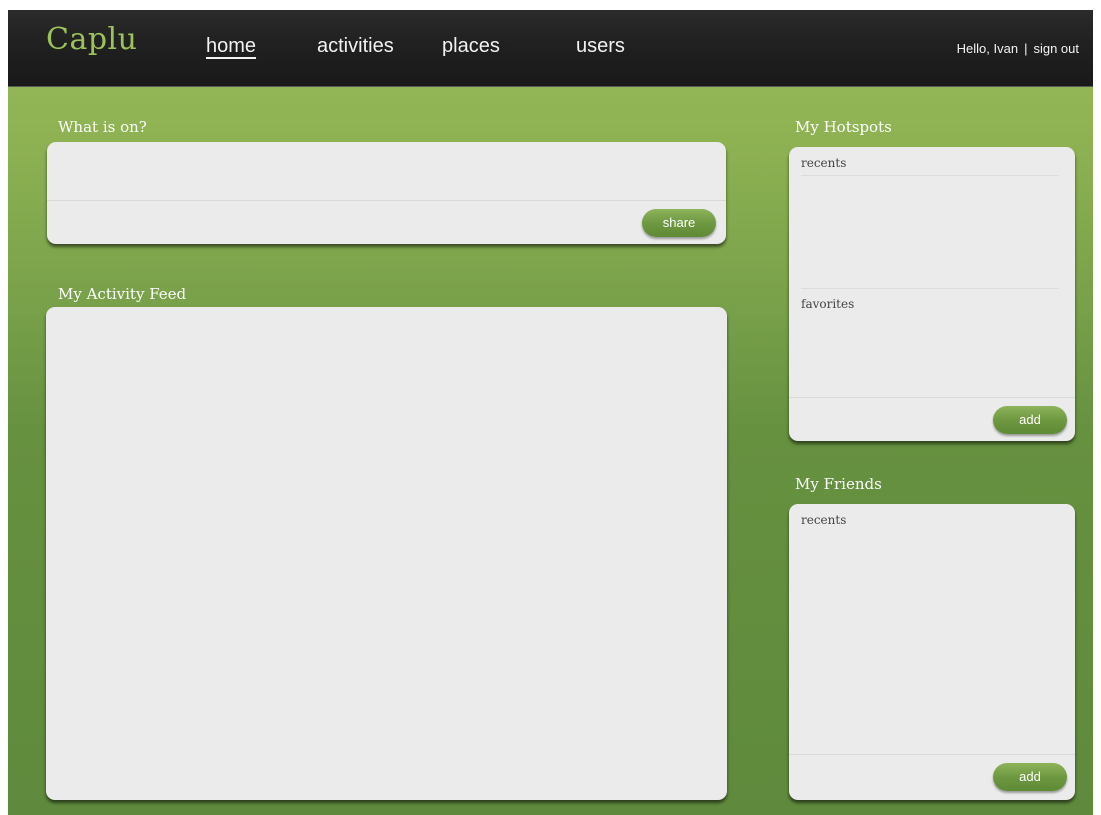  Describe the element at coordinates (386, 171) in the screenshot. I see `status-input` at that location.